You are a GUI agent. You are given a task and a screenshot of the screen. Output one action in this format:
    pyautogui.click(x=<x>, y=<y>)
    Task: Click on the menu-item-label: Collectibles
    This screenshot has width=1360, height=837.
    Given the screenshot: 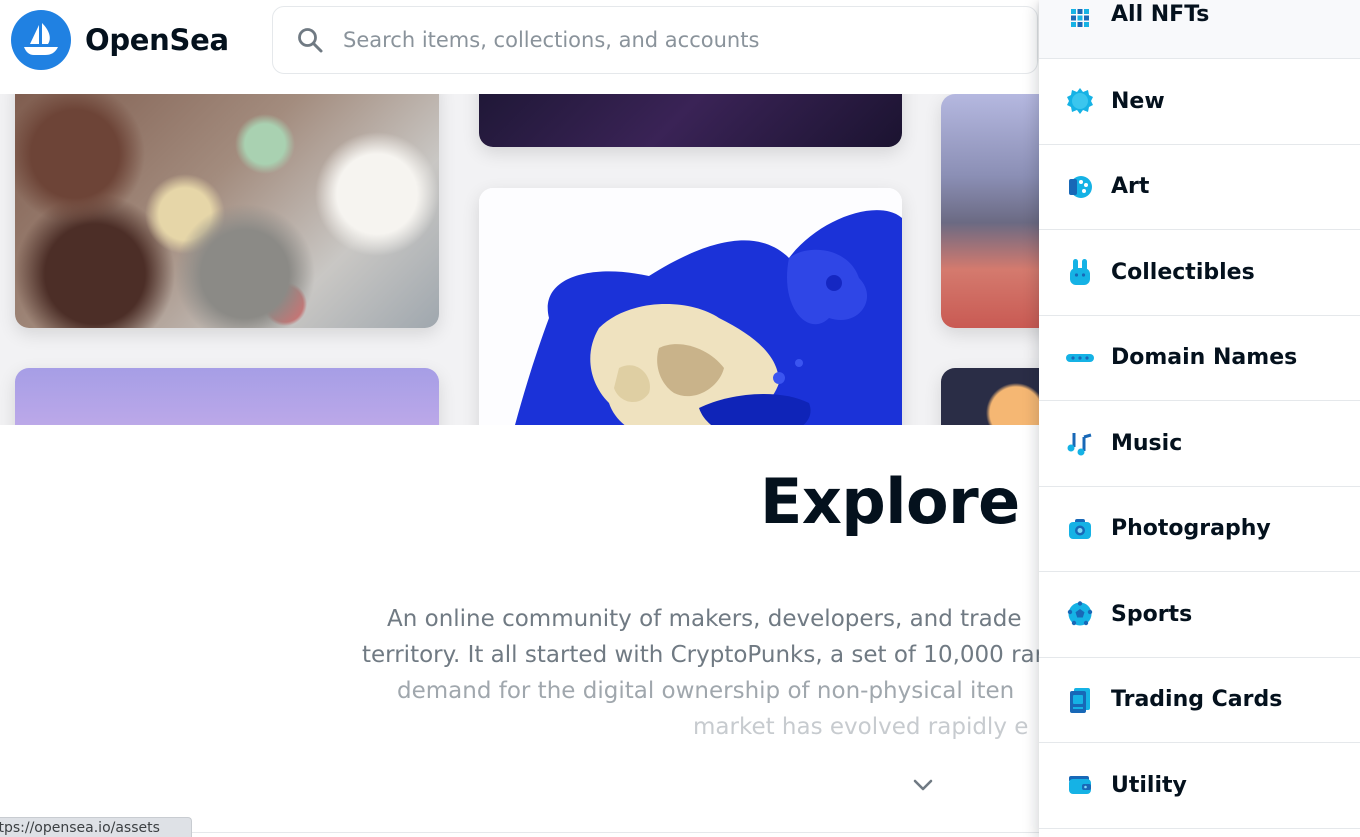 What is the action you would take?
    pyautogui.click(x=1183, y=272)
    